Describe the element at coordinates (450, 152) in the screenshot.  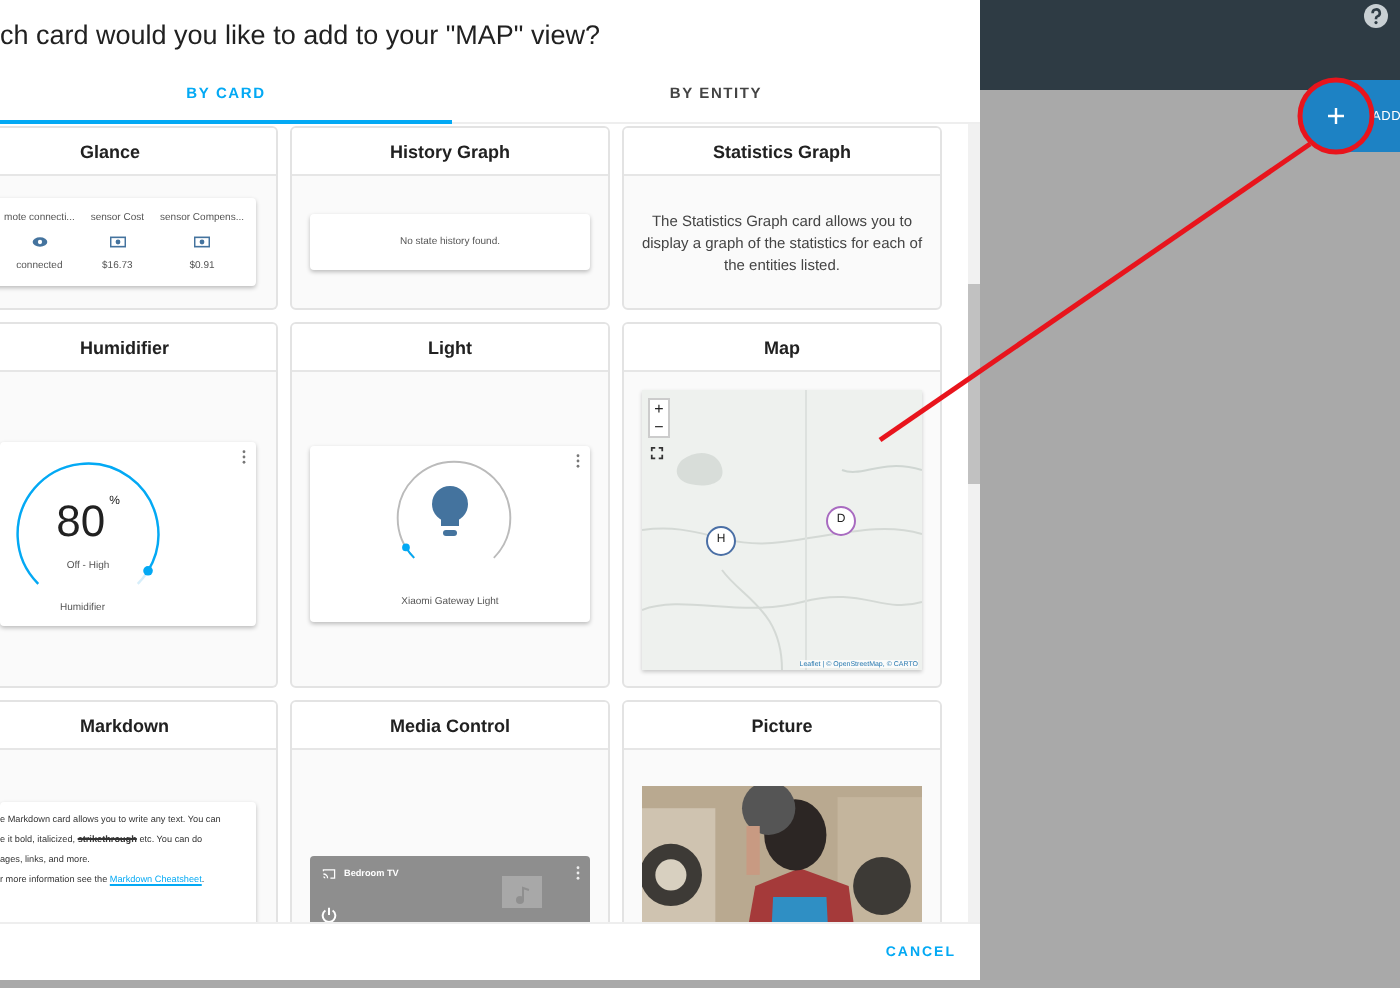
I see `card-title: History Graph` at that location.